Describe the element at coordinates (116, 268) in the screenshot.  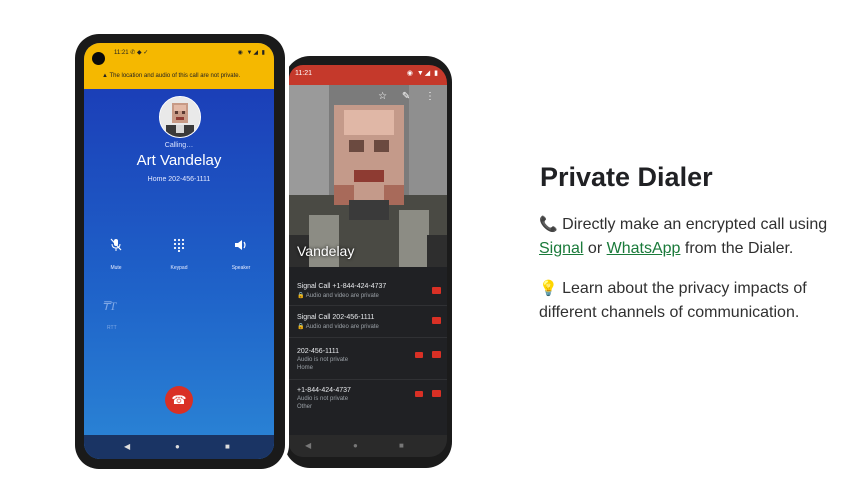
I see `mute-label: Mute` at that location.